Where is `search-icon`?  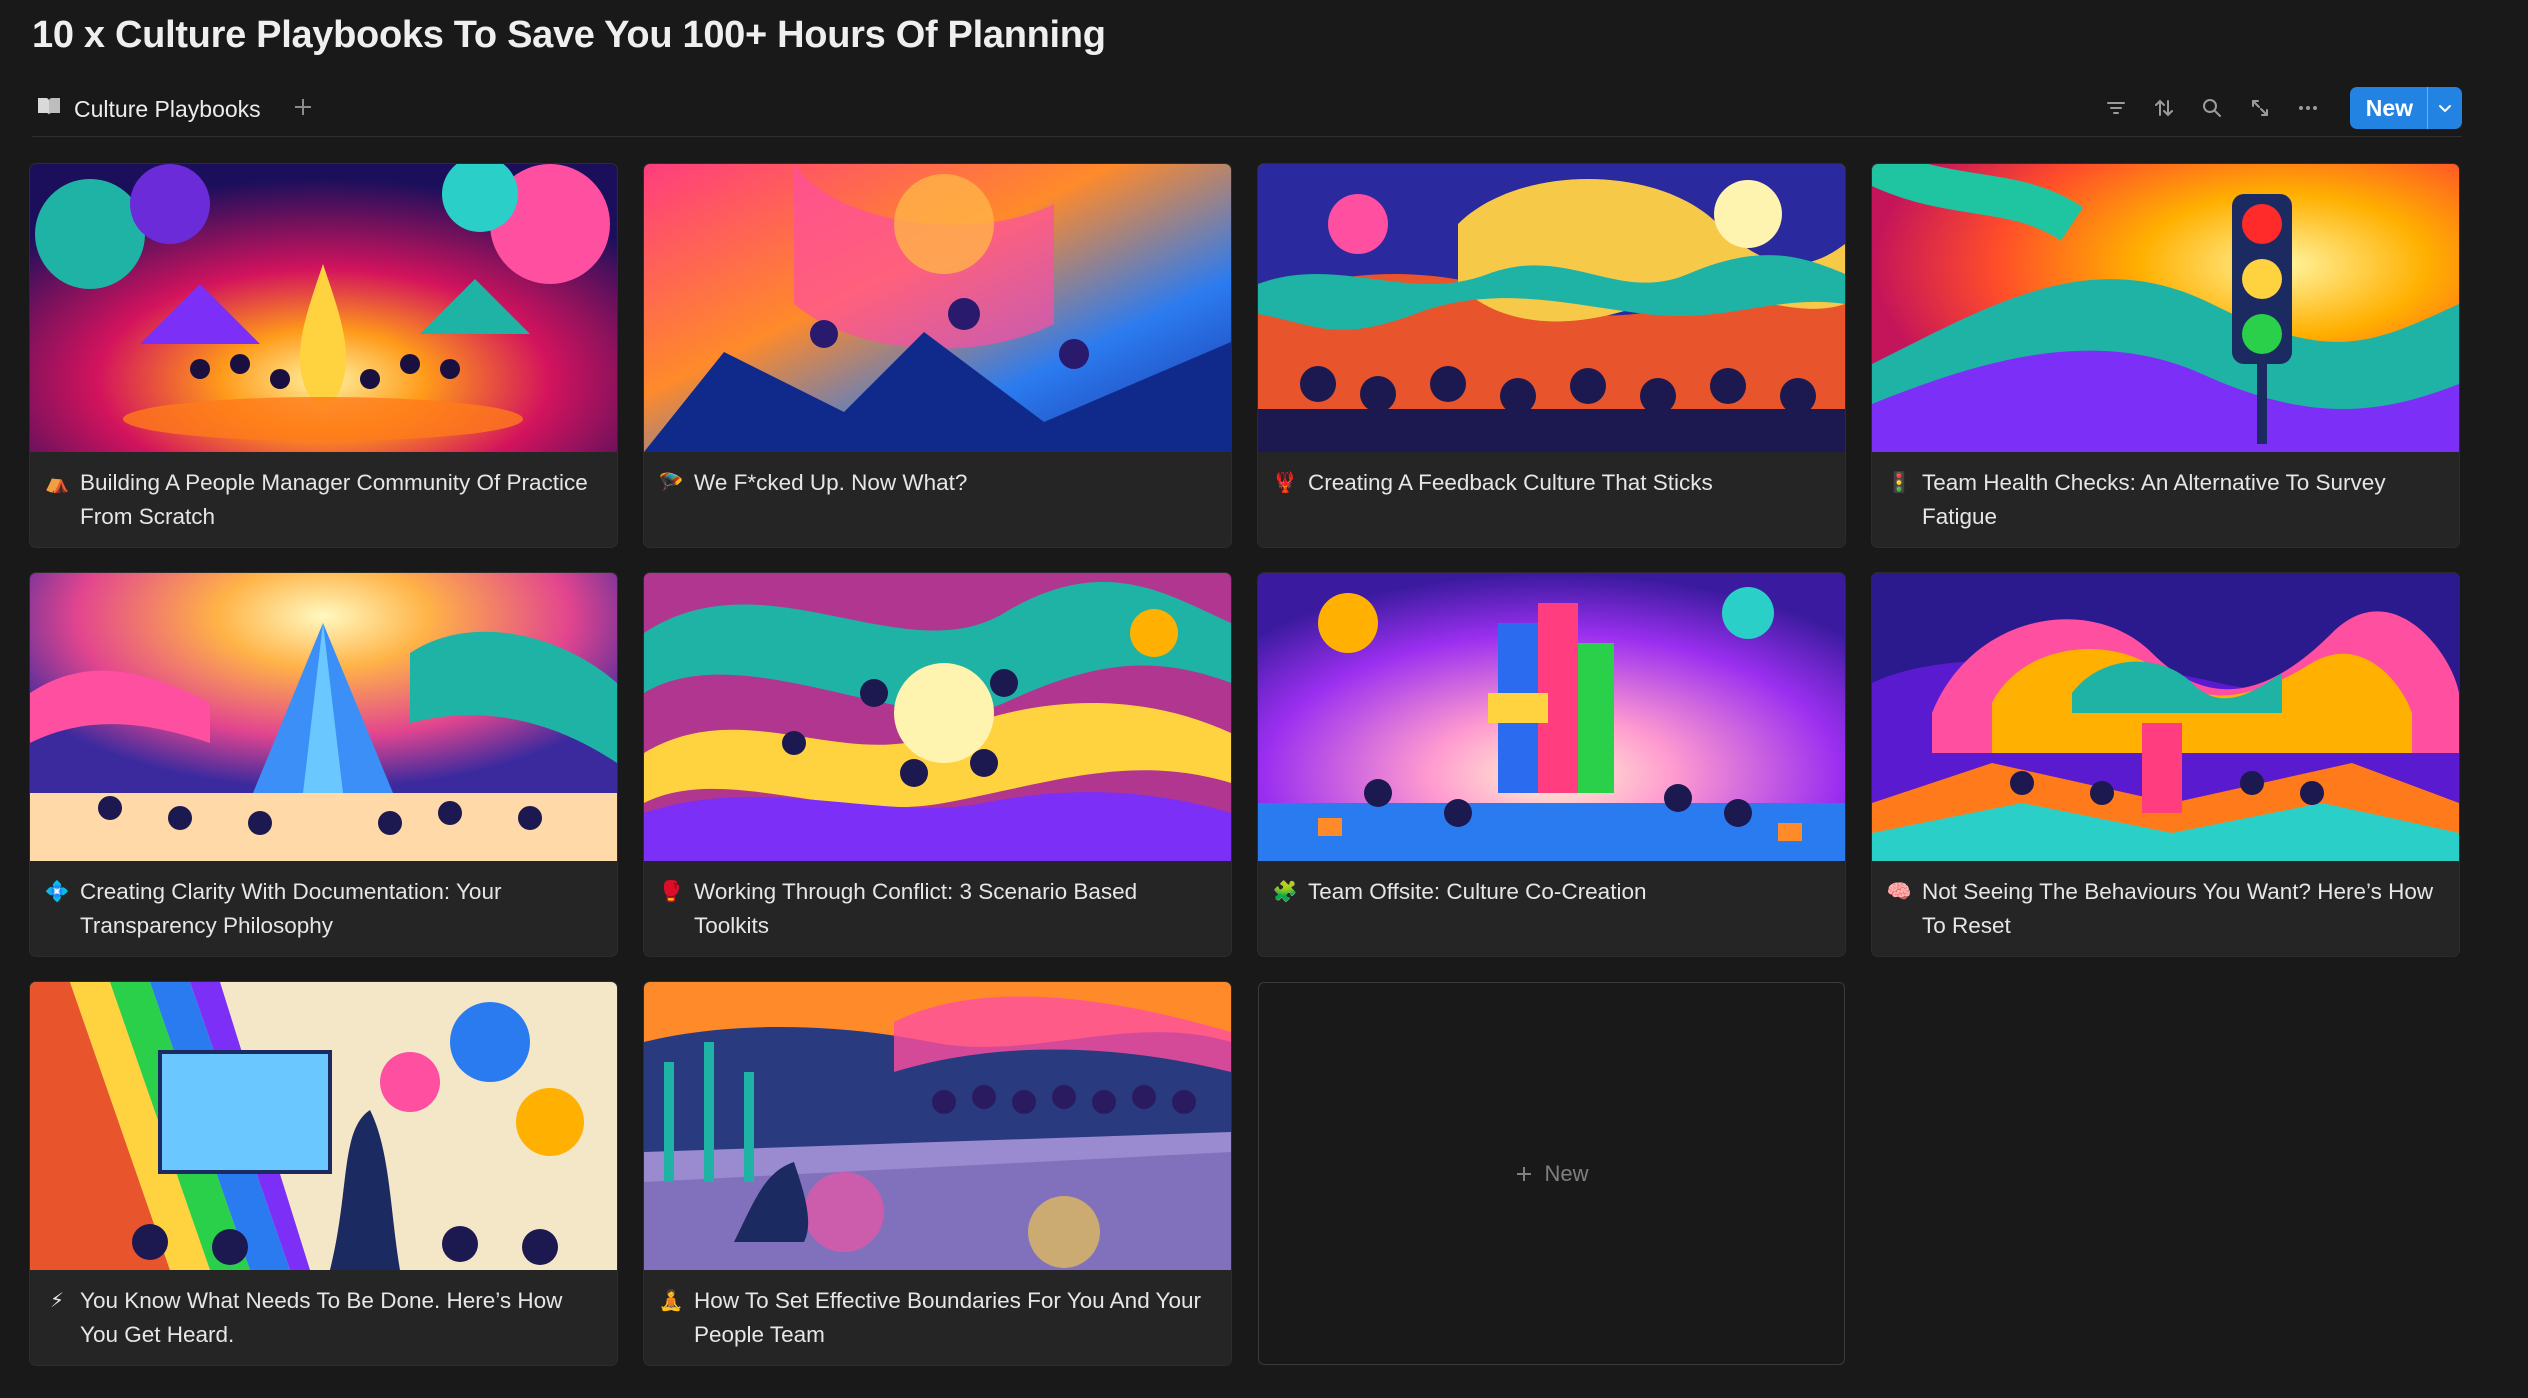
search-icon is located at coordinates (2211, 108).